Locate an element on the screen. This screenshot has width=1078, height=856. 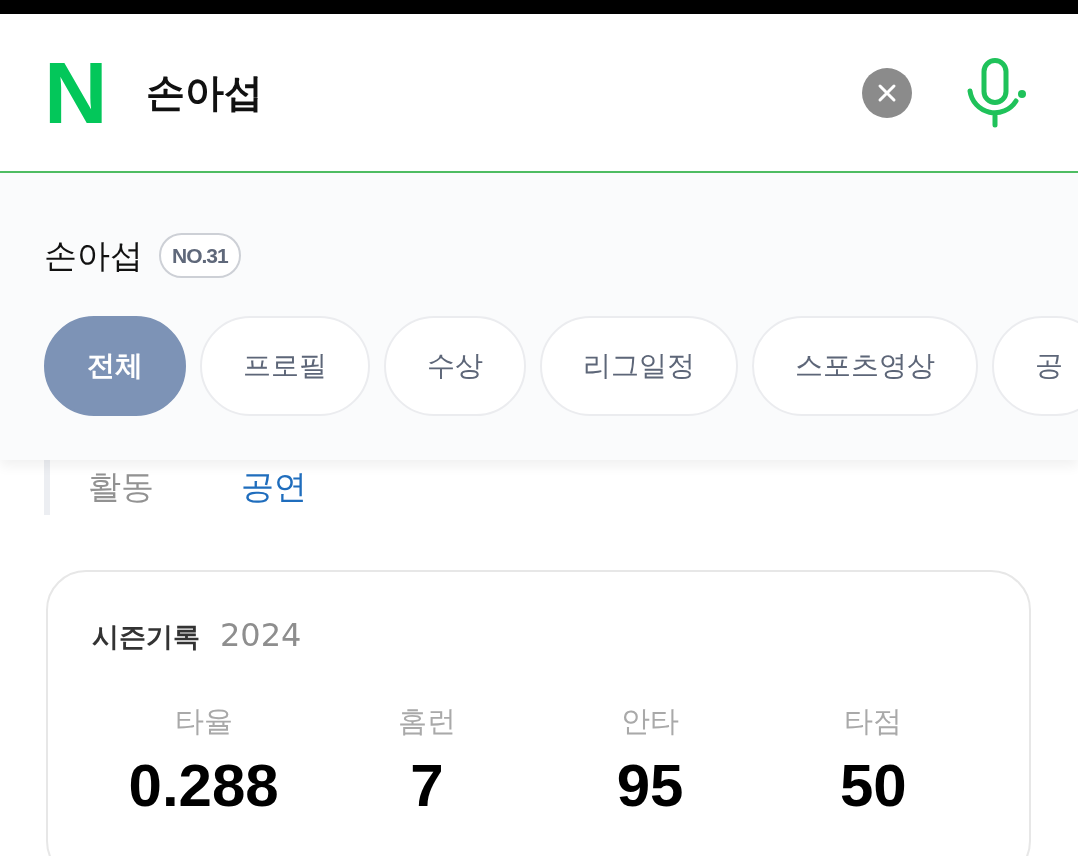
microphone-icon is located at coordinates (997, 92).